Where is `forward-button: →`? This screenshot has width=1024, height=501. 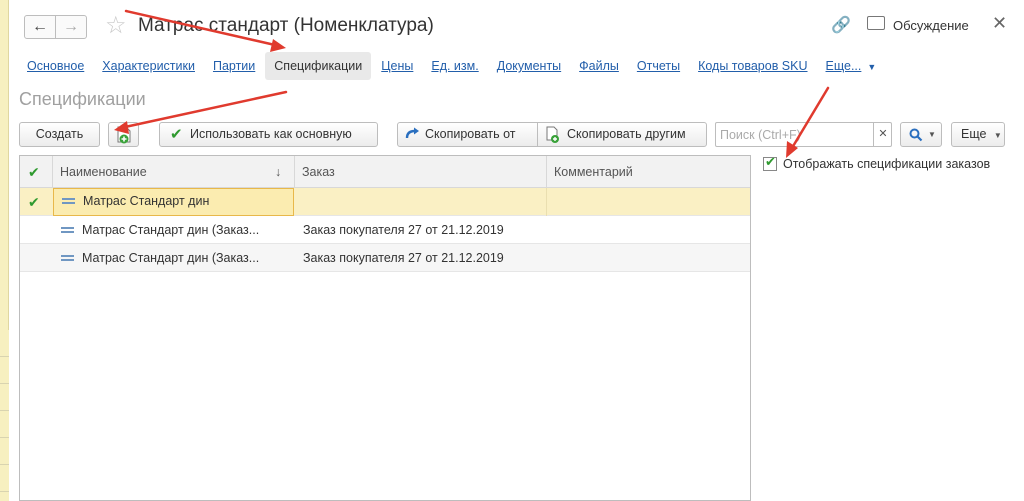
forward-button: → is located at coordinates (71, 27).